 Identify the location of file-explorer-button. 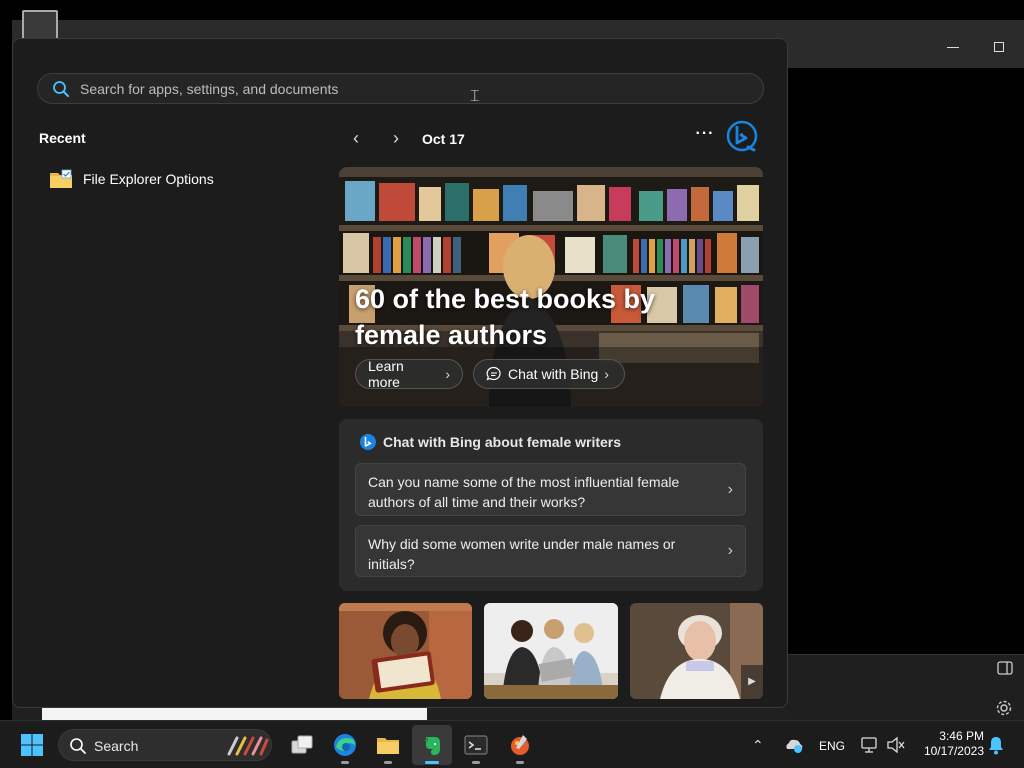
(388, 745).